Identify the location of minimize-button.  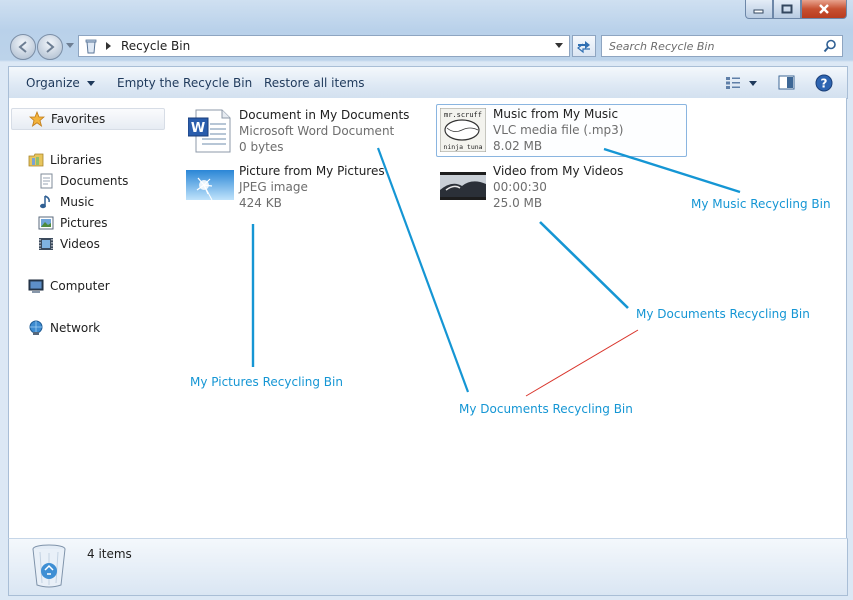
(759, 9).